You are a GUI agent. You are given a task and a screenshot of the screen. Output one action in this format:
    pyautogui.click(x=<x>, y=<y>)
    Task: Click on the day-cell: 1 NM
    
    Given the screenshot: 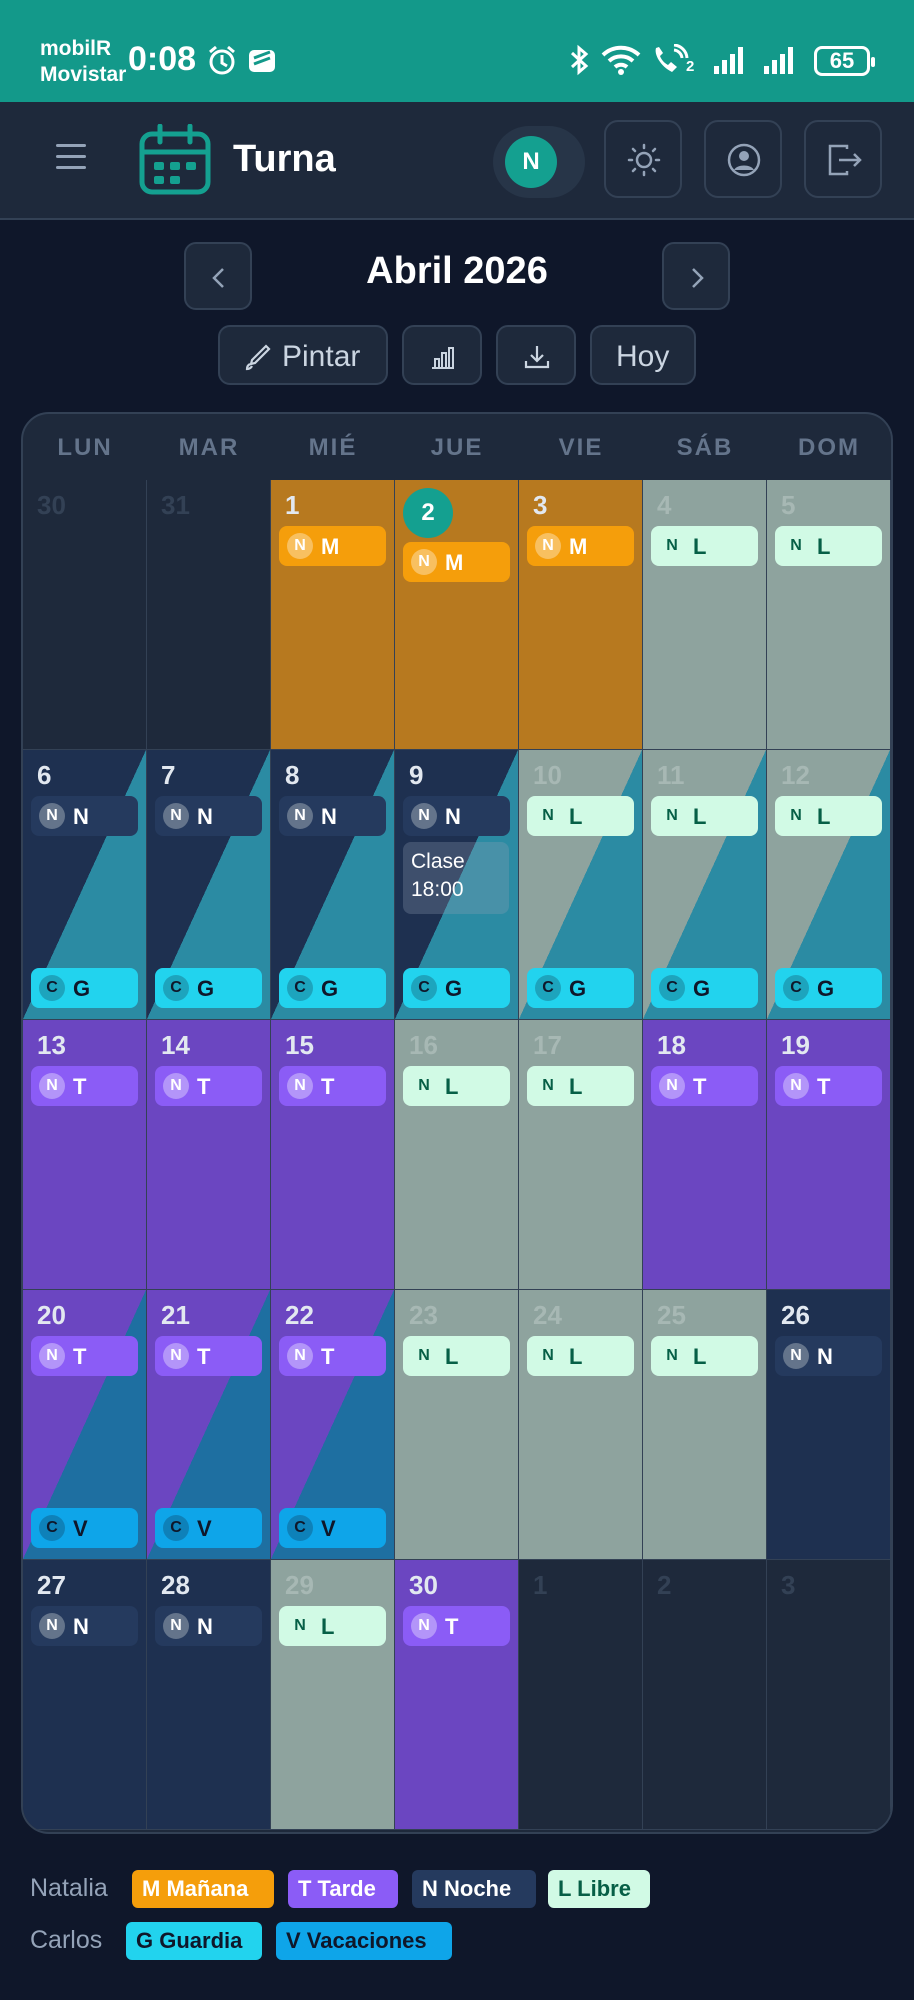 What is the action you would take?
    pyautogui.click(x=333, y=615)
    